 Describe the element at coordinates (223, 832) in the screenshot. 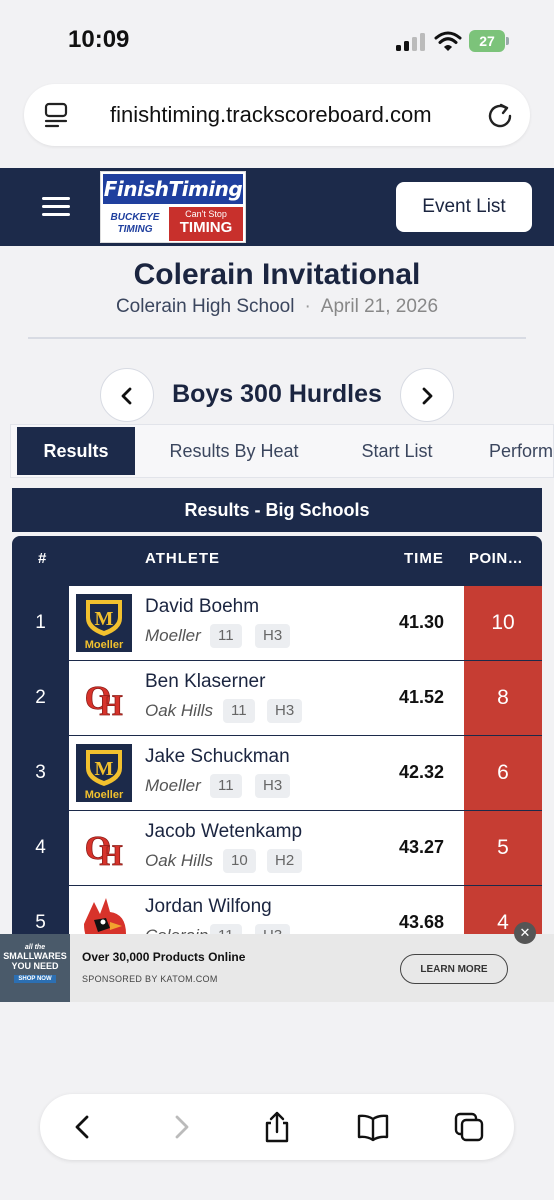

I see `athlete-name: Jacob Wetenkamp` at that location.